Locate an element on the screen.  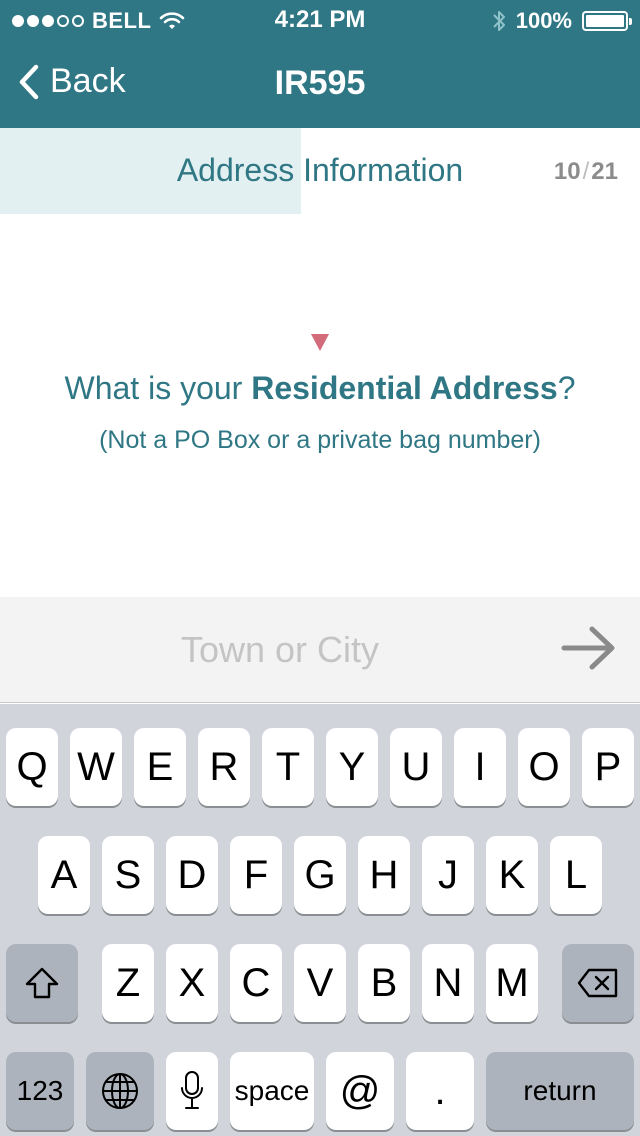
section-title: Address Information is located at coordinates (320, 170).